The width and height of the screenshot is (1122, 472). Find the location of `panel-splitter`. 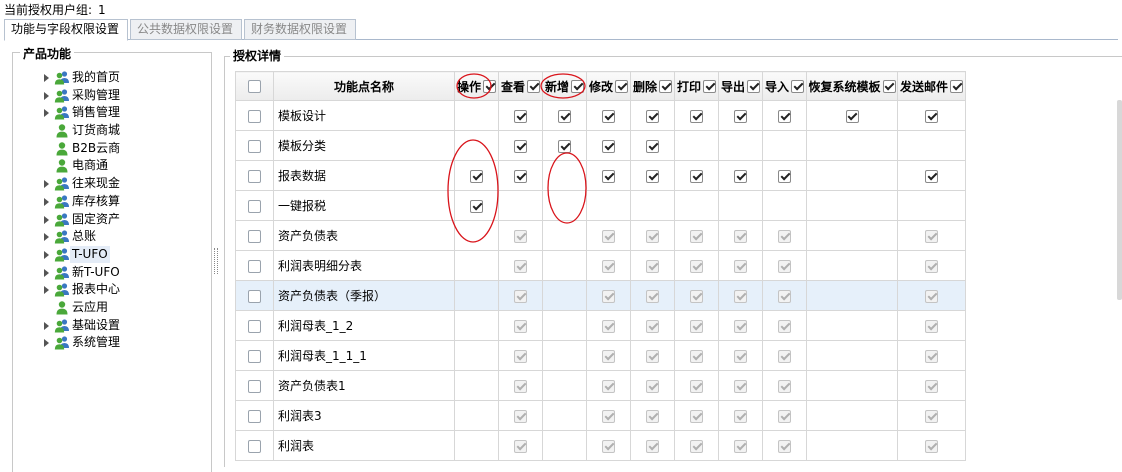

panel-splitter is located at coordinates (216, 261).